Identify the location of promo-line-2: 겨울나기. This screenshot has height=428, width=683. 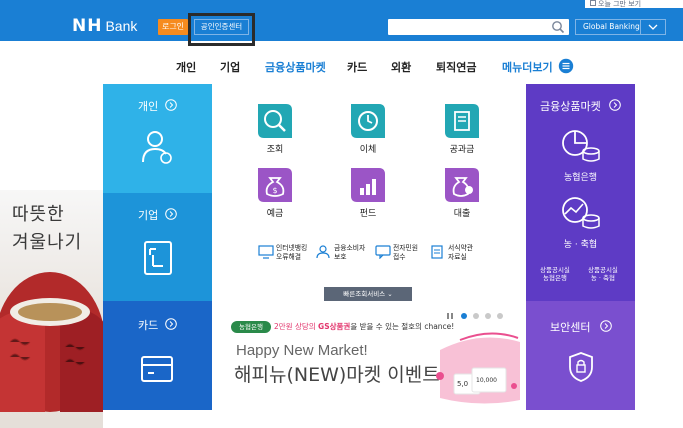
(47, 242).